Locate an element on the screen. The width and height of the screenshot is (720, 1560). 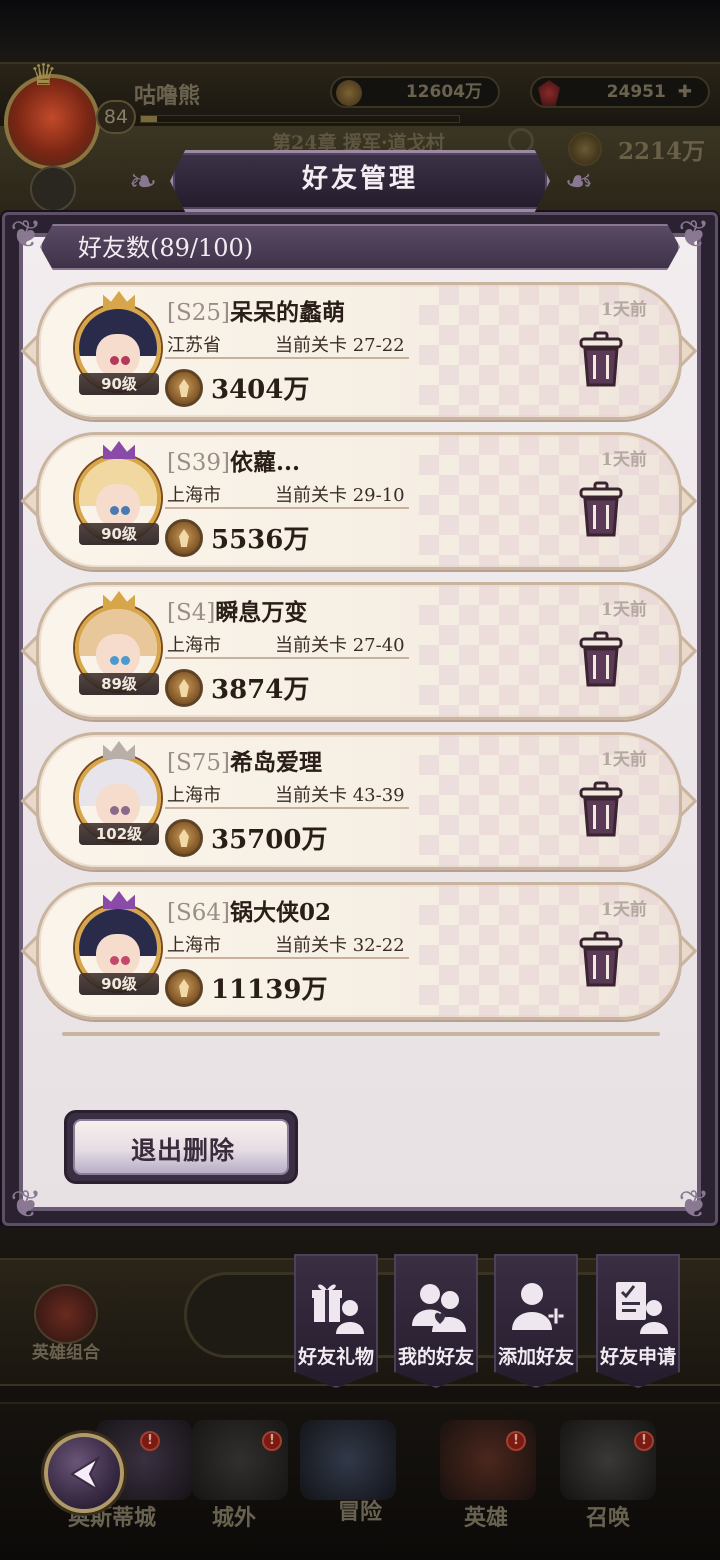
friend-name-line: [S64]锅大侠02 is located at coordinates (249, 910).